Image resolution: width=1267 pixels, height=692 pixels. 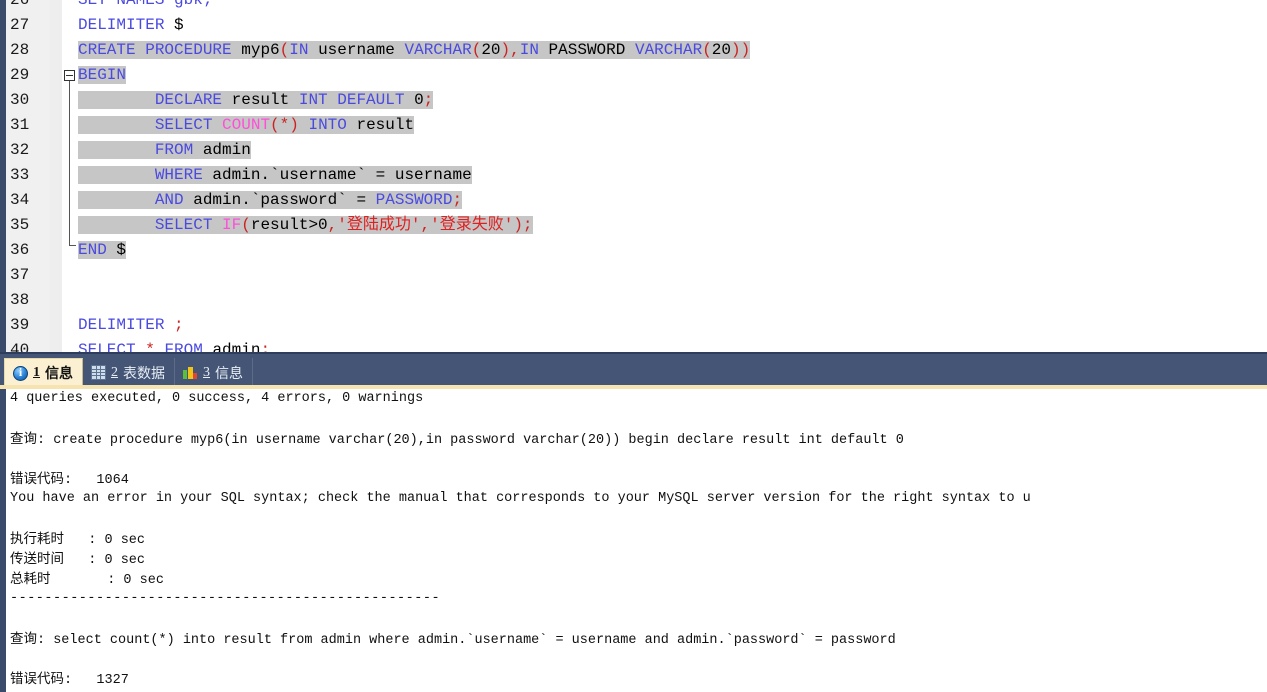 What do you see at coordinates (270, 200) in the screenshot?
I see `line-content: AND admin.`password` = PASSWORD;` at bounding box center [270, 200].